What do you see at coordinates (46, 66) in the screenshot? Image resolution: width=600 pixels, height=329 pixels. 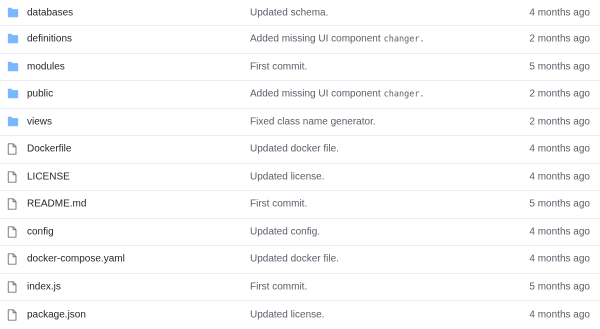 I see `file-name-link: modules` at bounding box center [46, 66].